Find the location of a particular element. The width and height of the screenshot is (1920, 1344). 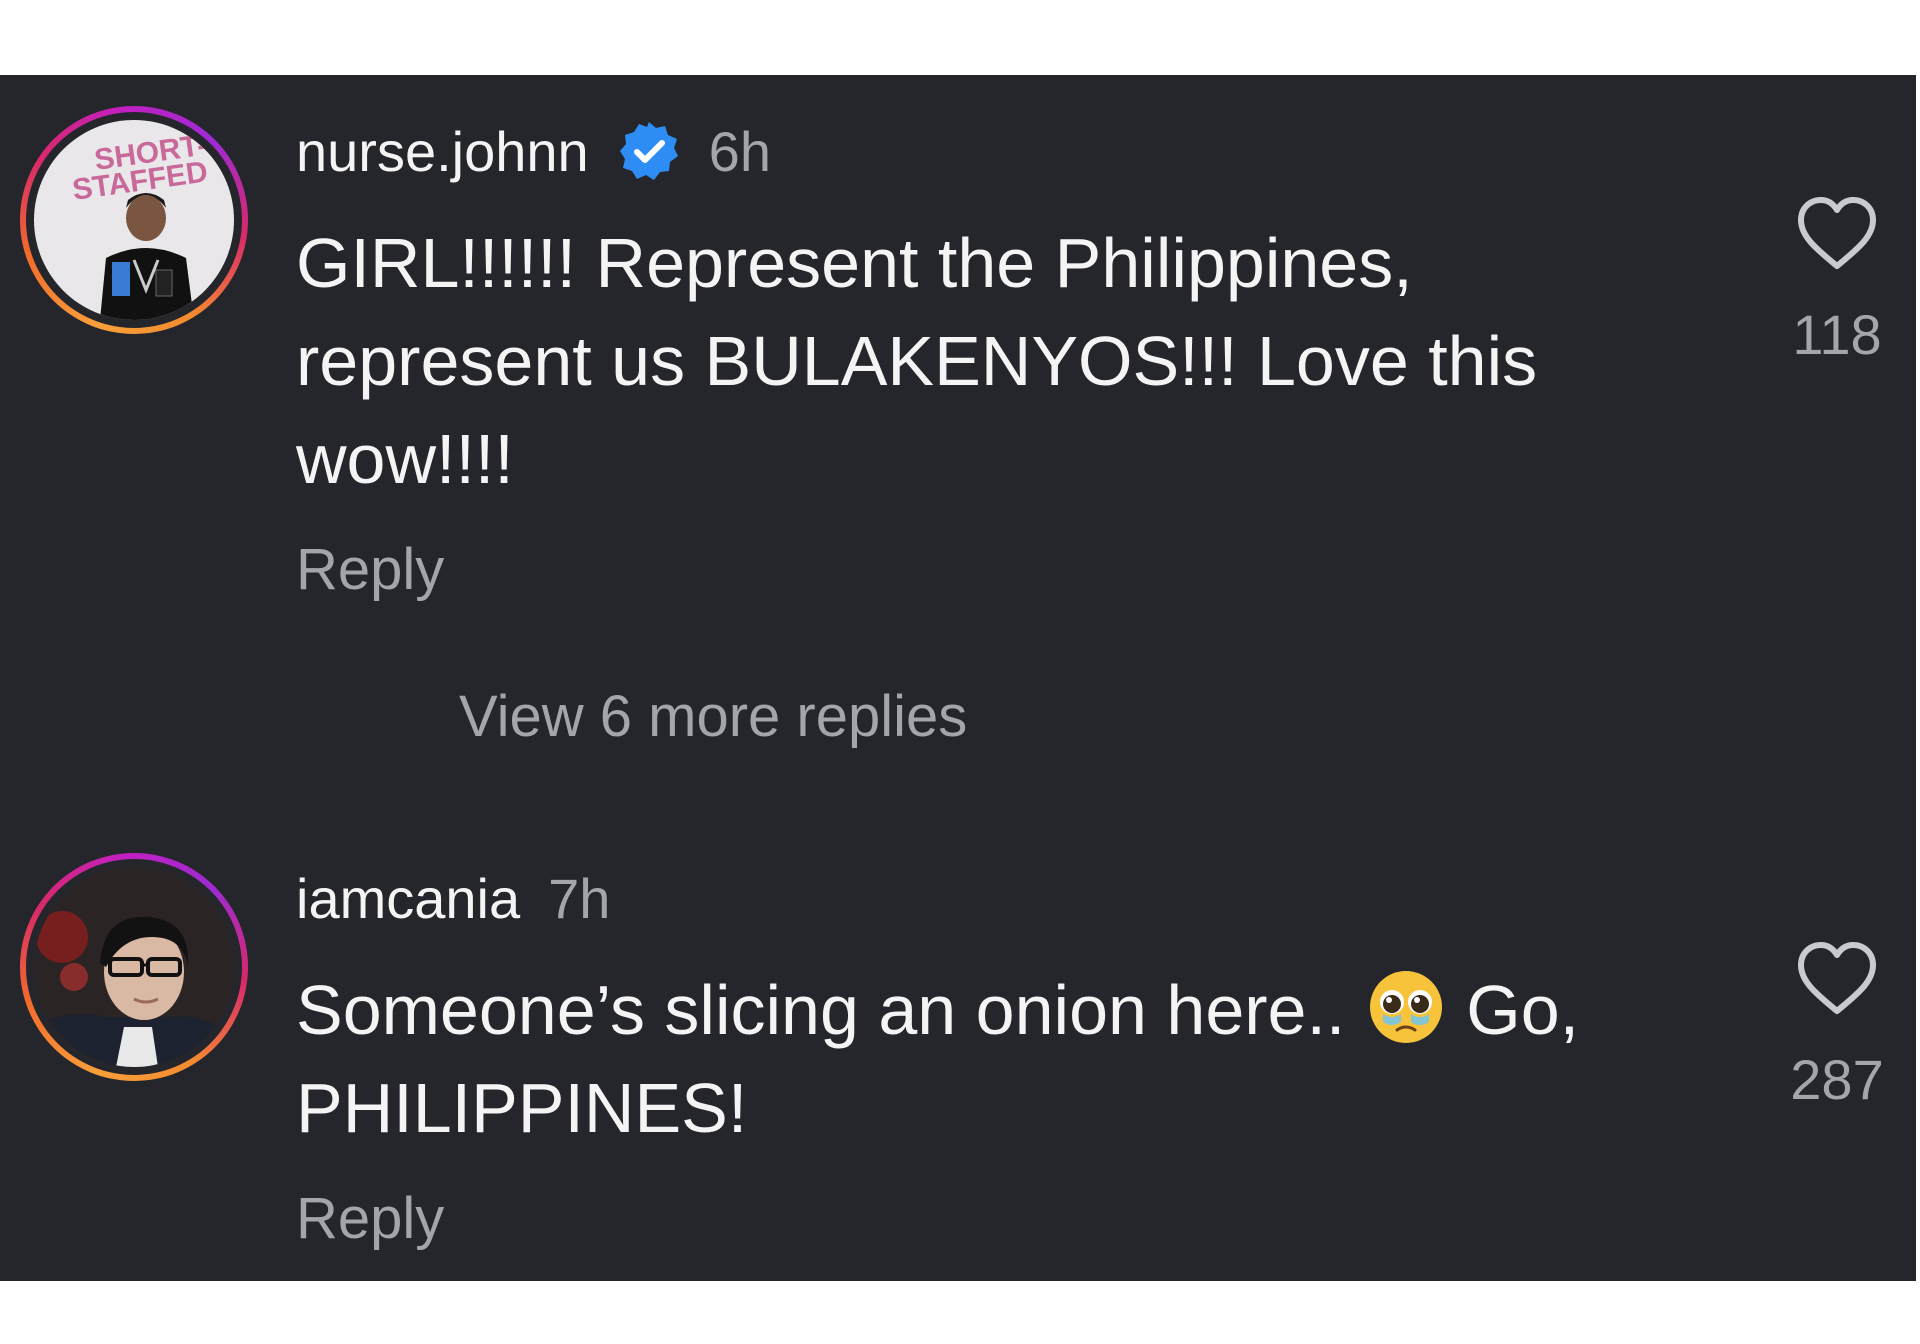

avatar-image: SHORT- STAFFED is located at coordinates (134, 220).